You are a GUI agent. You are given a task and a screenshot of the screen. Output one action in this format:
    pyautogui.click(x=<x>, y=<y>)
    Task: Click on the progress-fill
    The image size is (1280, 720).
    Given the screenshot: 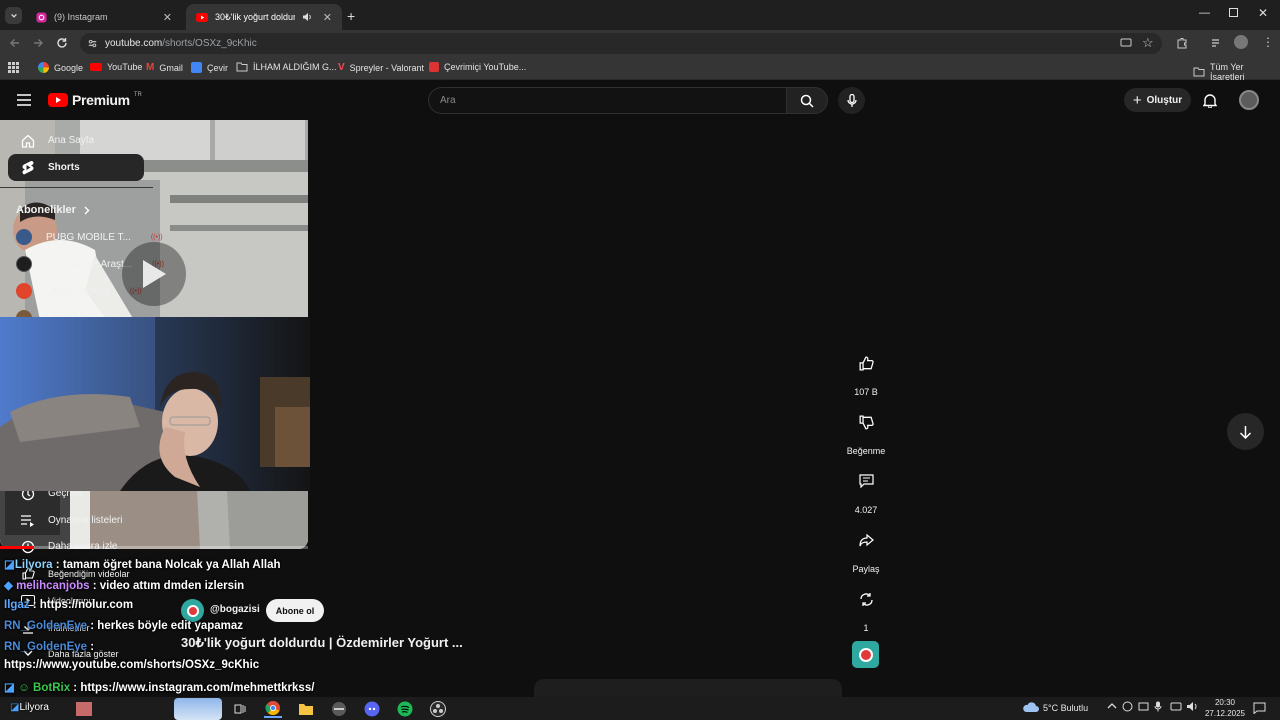 What is the action you would take?
    pyautogui.click(x=17, y=547)
    